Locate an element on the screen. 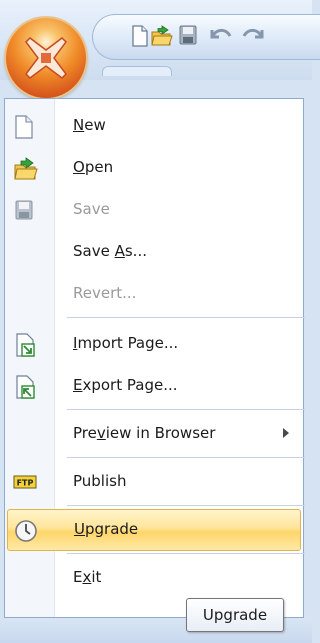 This screenshot has width=320, height=643. menu-item-label: Open is located at coordinates (93, 167).